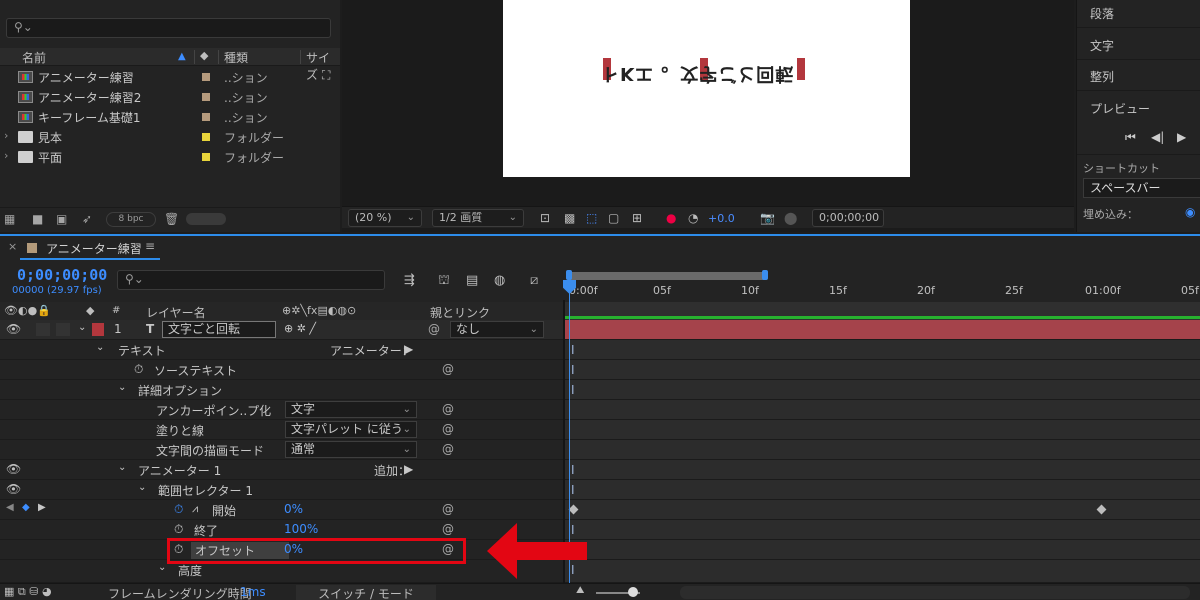 The width and height of the screenshot is (1200, 600). Describe the element at coordinates (160, 117) in the screenshot. I see `project-item: キーフレーム基礎1 ..ション` at that location.